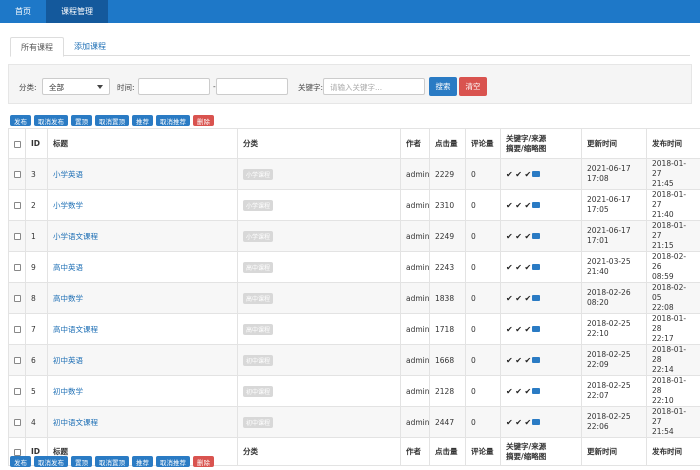  Describe the element at coordinates (75, 236) in the screenshot. I see `row-title-link: 小学语文课程` at that location.